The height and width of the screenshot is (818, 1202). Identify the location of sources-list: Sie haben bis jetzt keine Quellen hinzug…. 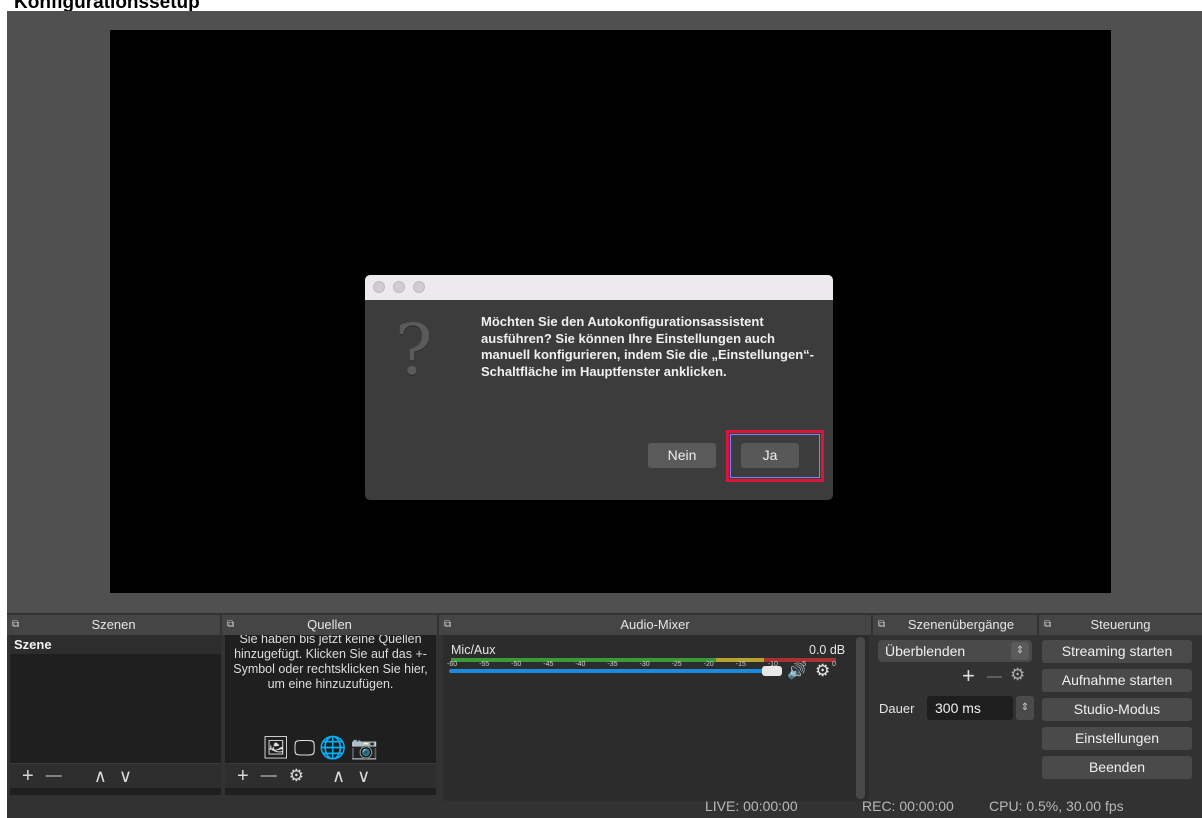
(330, 715).